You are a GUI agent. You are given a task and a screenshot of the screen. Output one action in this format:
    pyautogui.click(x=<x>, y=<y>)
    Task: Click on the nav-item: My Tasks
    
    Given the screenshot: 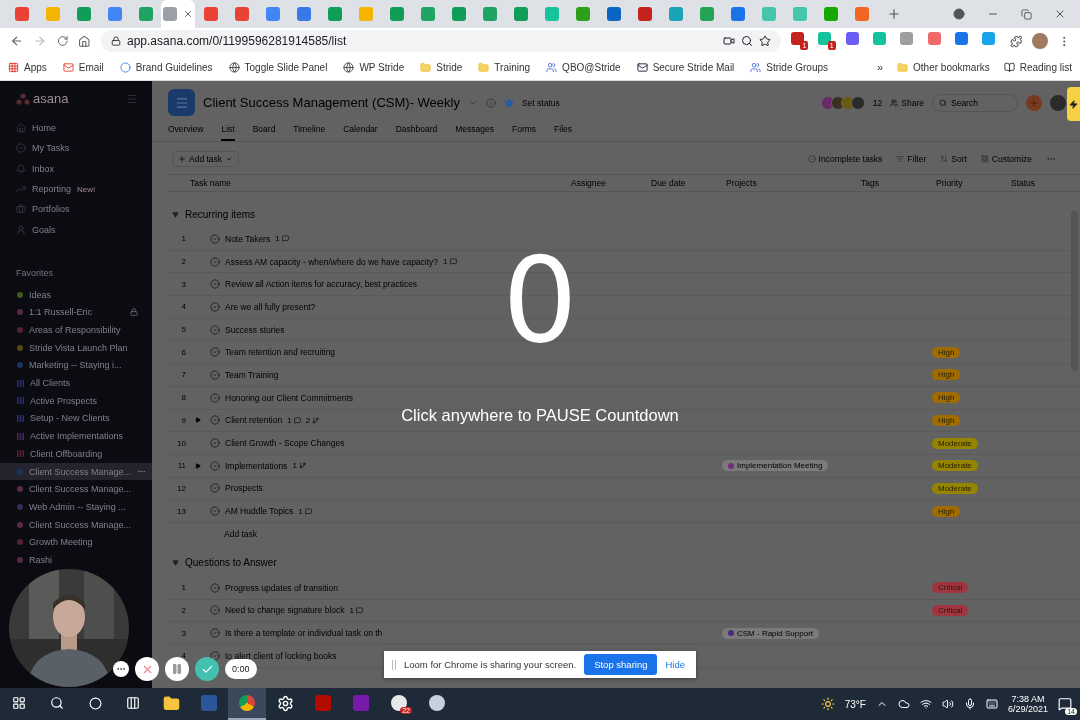 What is the action you would take?
    pyautogui.click(x=76, y=148)
    